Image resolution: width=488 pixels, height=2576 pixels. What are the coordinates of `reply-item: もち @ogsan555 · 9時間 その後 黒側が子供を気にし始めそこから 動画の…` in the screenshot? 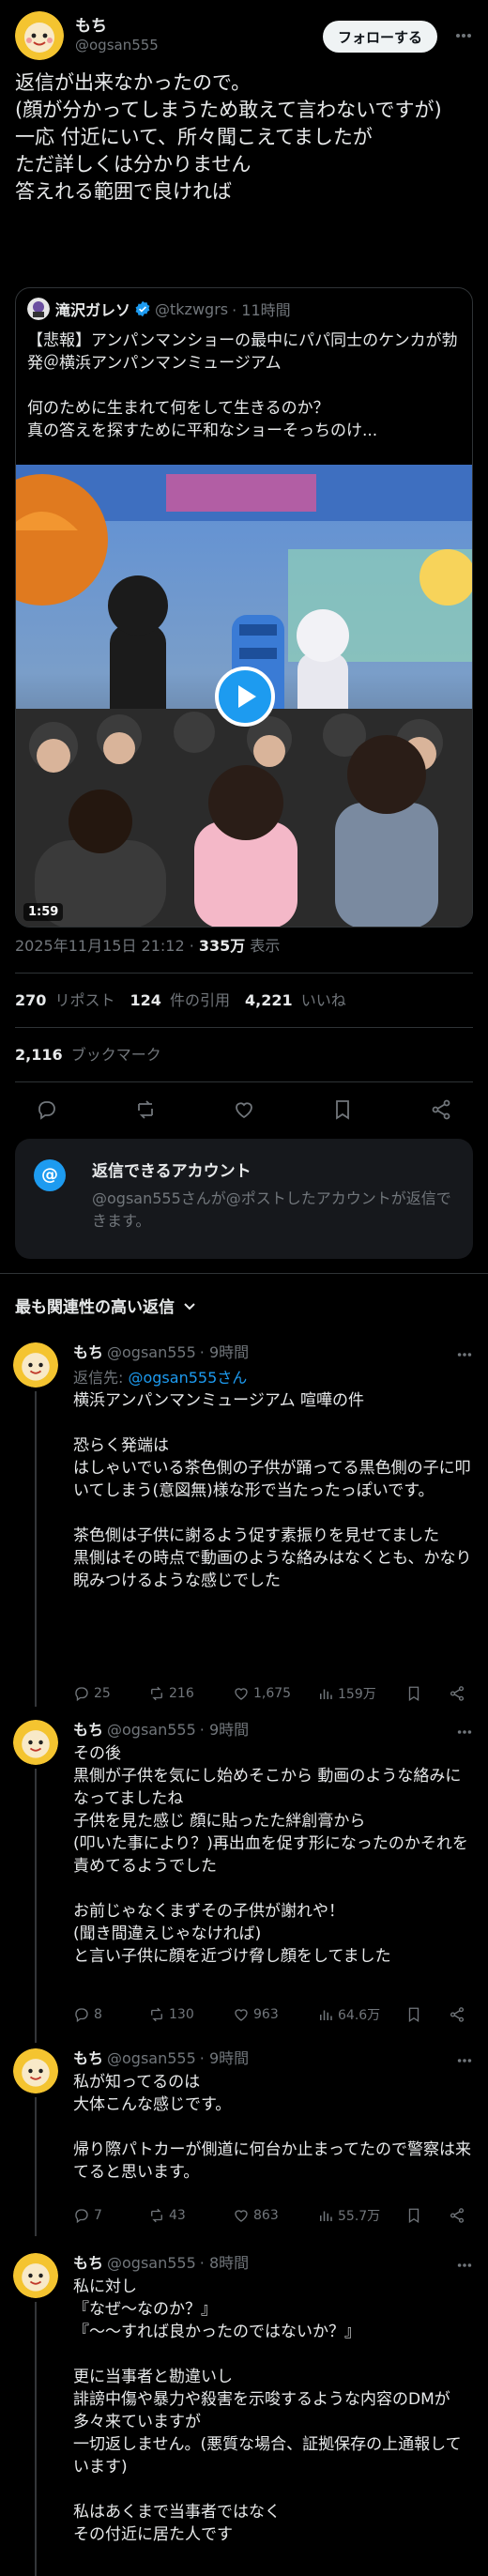 It's located at (244, 1882).